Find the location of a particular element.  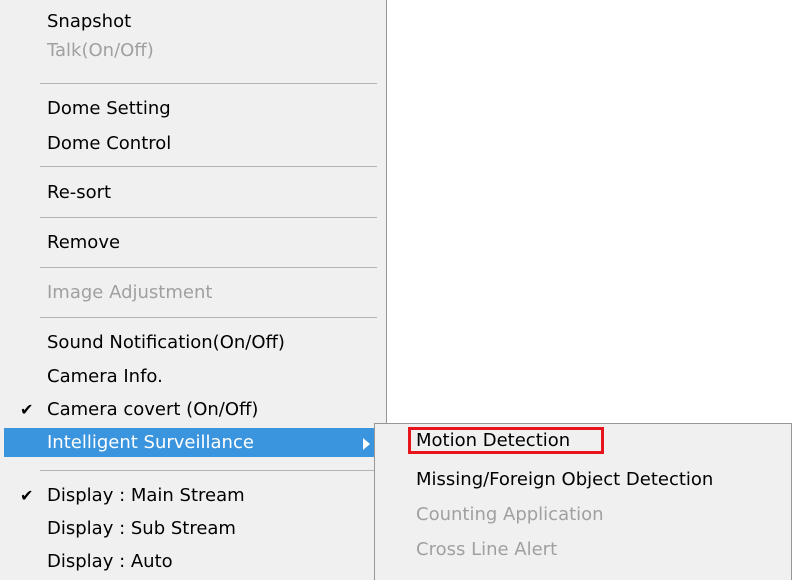

menu-item-sound-notification: Sound Notification(On/Off) is located at coordinates (193, 342).